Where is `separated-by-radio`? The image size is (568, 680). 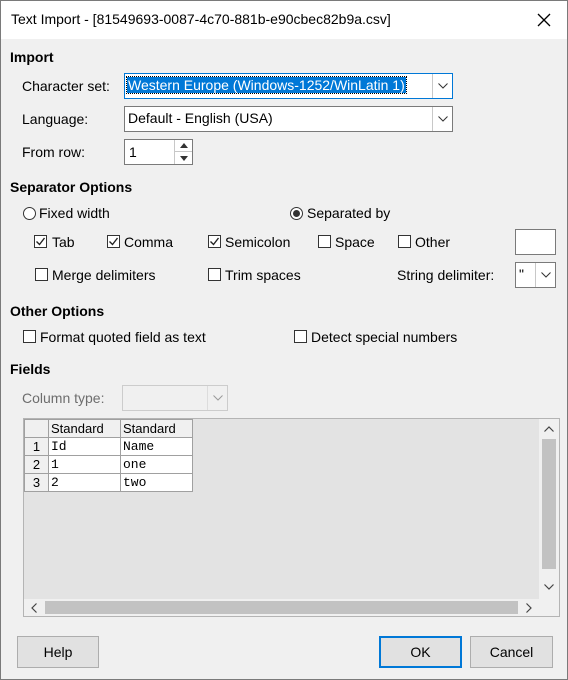 separated-by-radio is located at coordinates (296, 213).